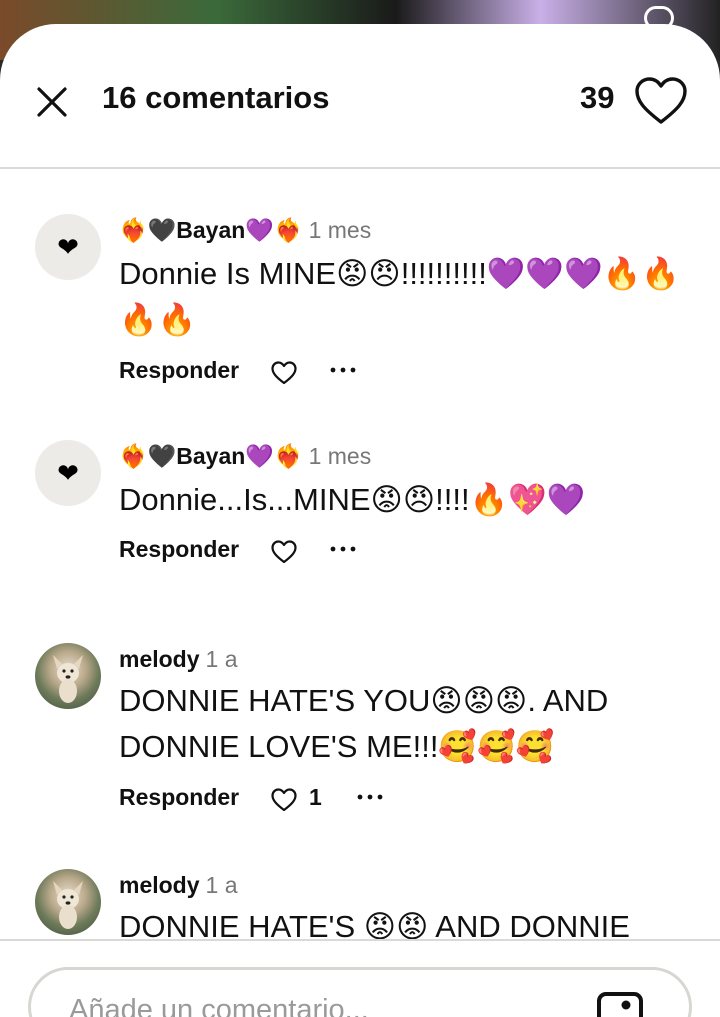 This screenshot has width=720, height=1017. Describe the element at coordinates (399, 296) in the screenshot. I see `comment-text: Donnie Is MINE😡😠!!!!!!!!!!💜💜💜🔥🔥🔥🔥` at that location.